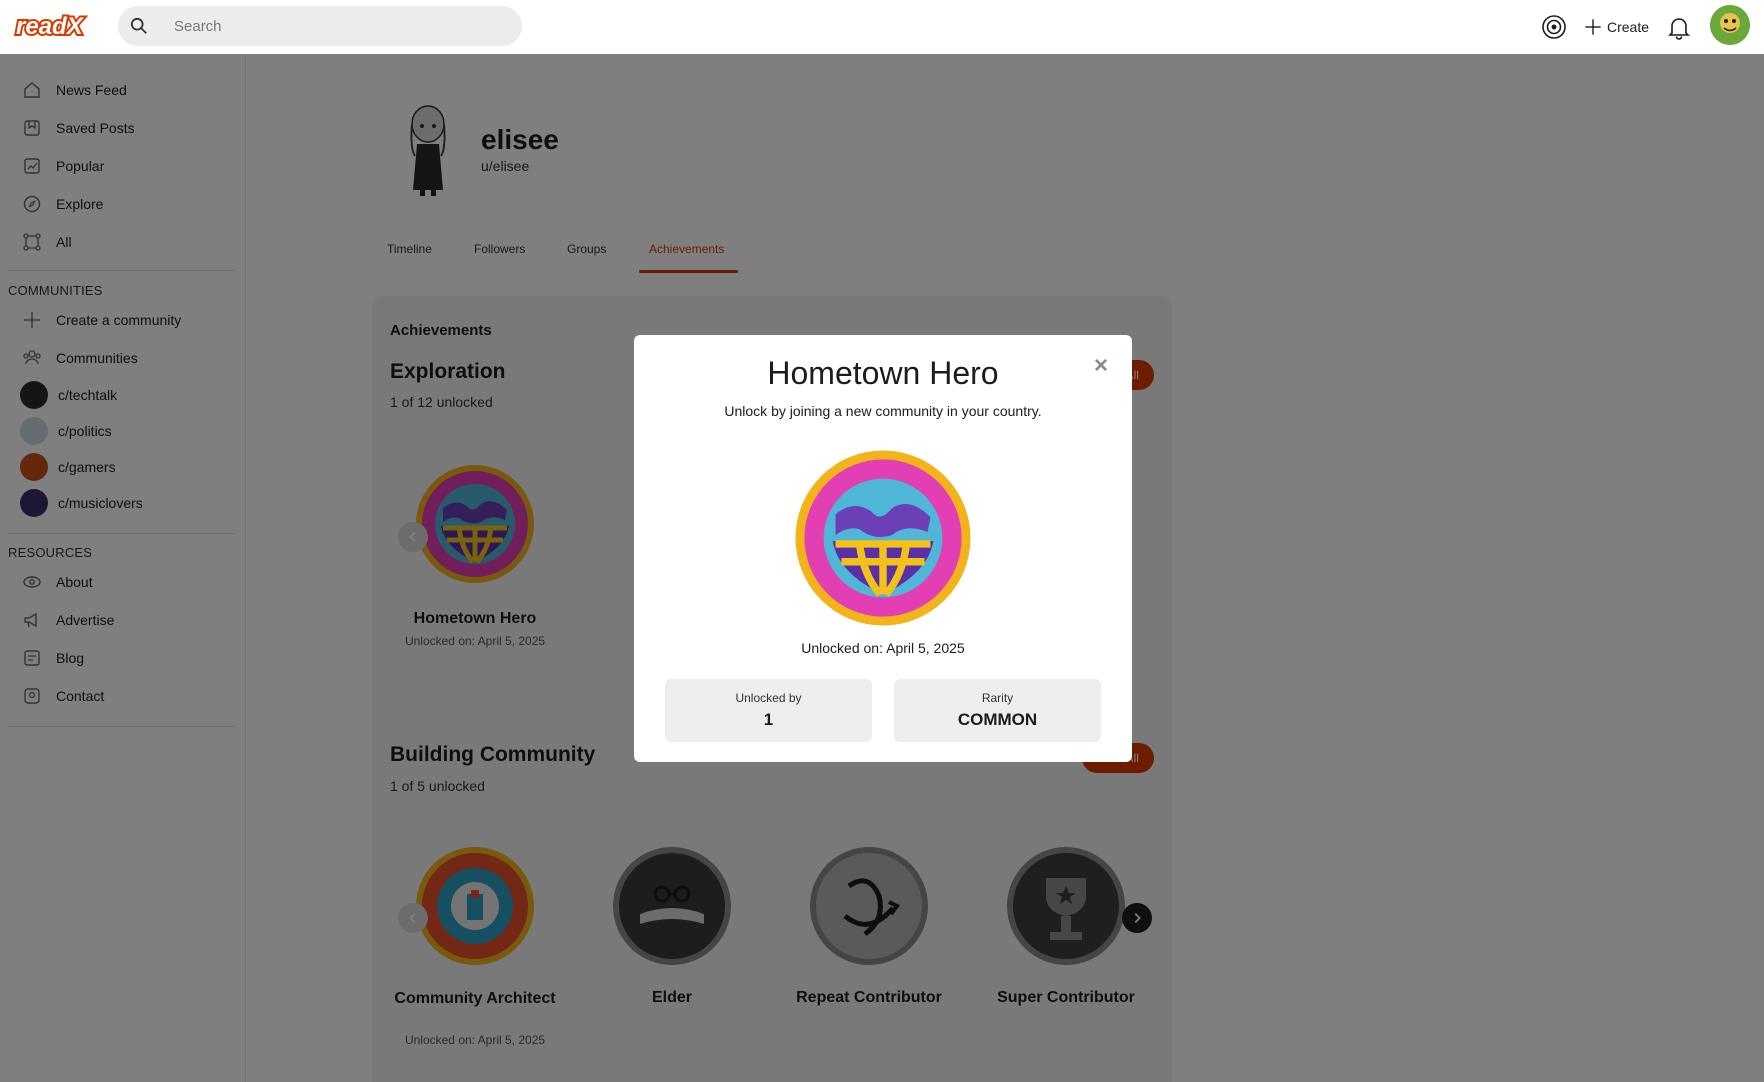 This screenshot has height=1082, width=1764. Describe the element at coordinates (339, 26) in the screenshot. I see `search-input` at that location.